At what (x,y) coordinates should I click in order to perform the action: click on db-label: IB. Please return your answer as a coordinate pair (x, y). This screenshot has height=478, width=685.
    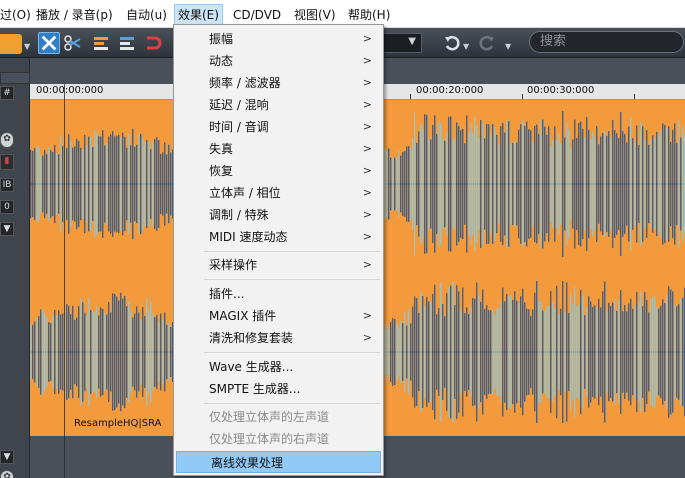
    Looking at the image, I should click on (7, 185).